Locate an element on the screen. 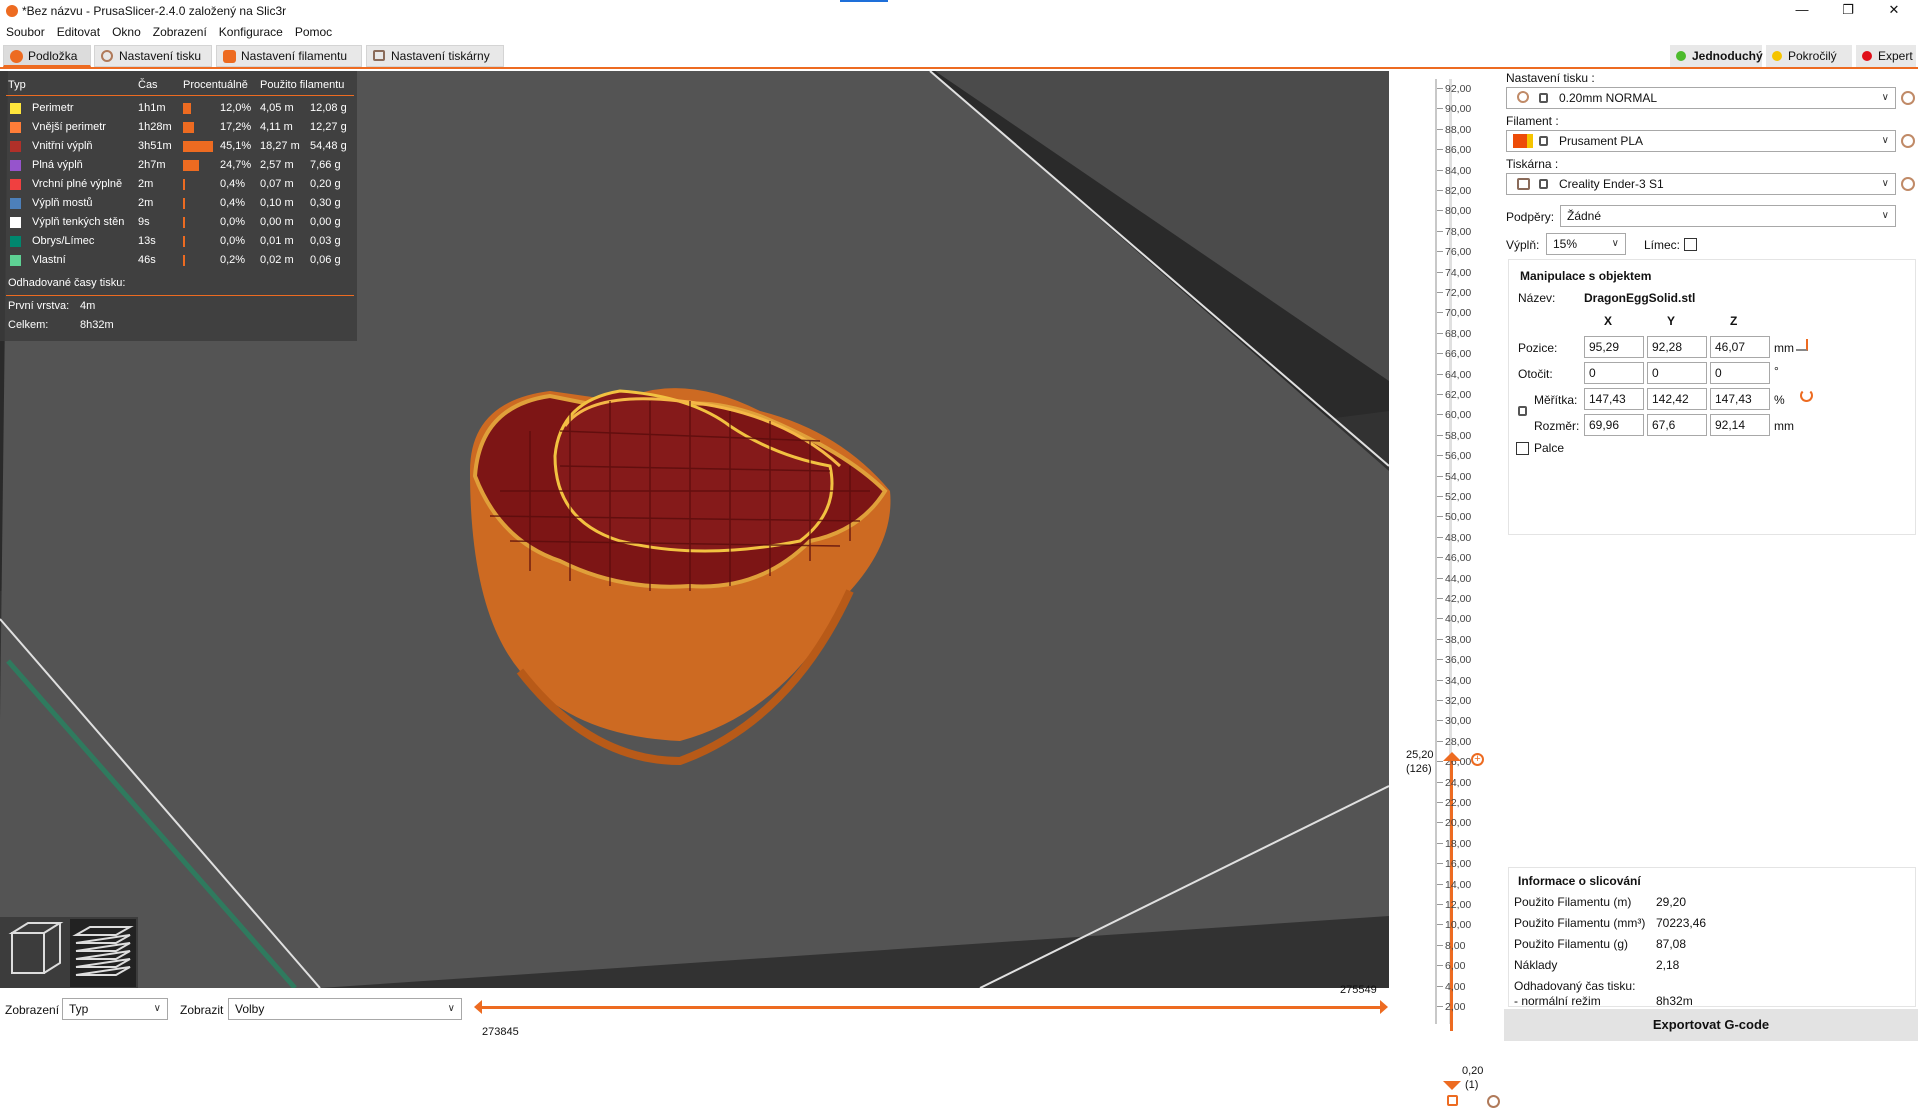 The height and width of the screenshot is (1108, 1918). legend-row: Výplň mostů 2m 0,4% 0,10 m 0,30 g is located at coordinates (178, 203).